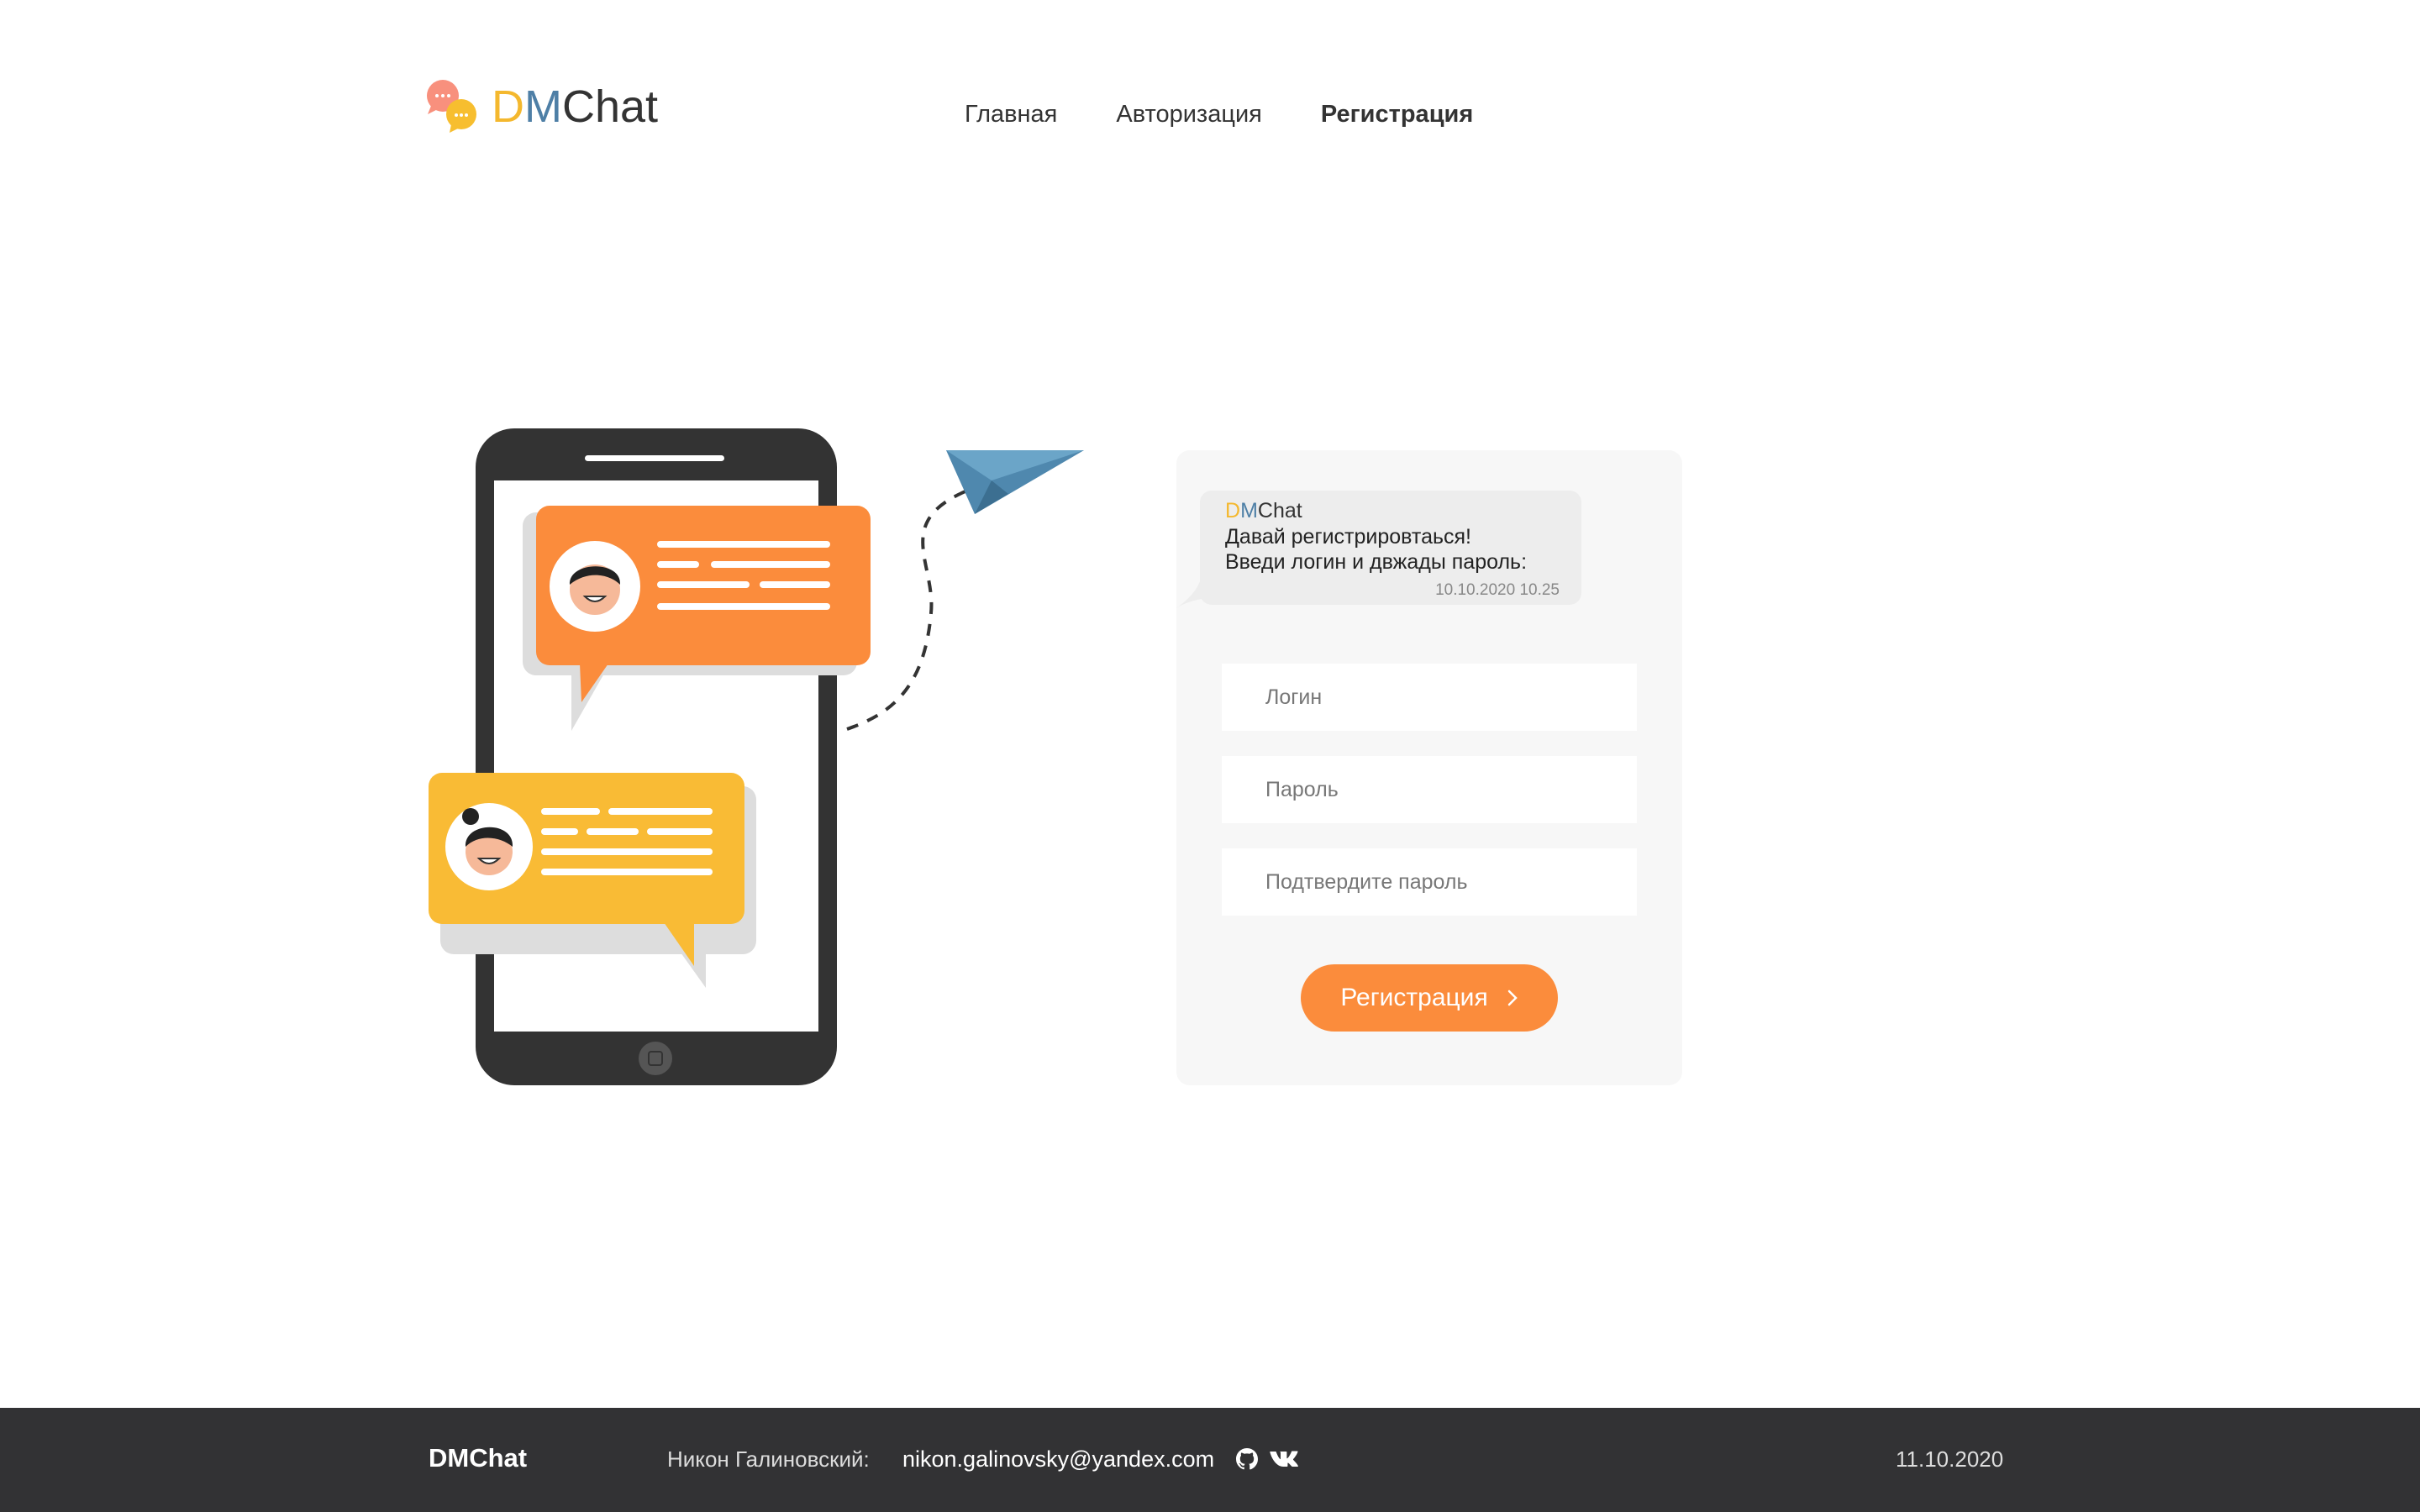 The height and width of the screenshot is (1512, 2420). I want to click on nav-link-register: Регистрация, so click(1397, 114).